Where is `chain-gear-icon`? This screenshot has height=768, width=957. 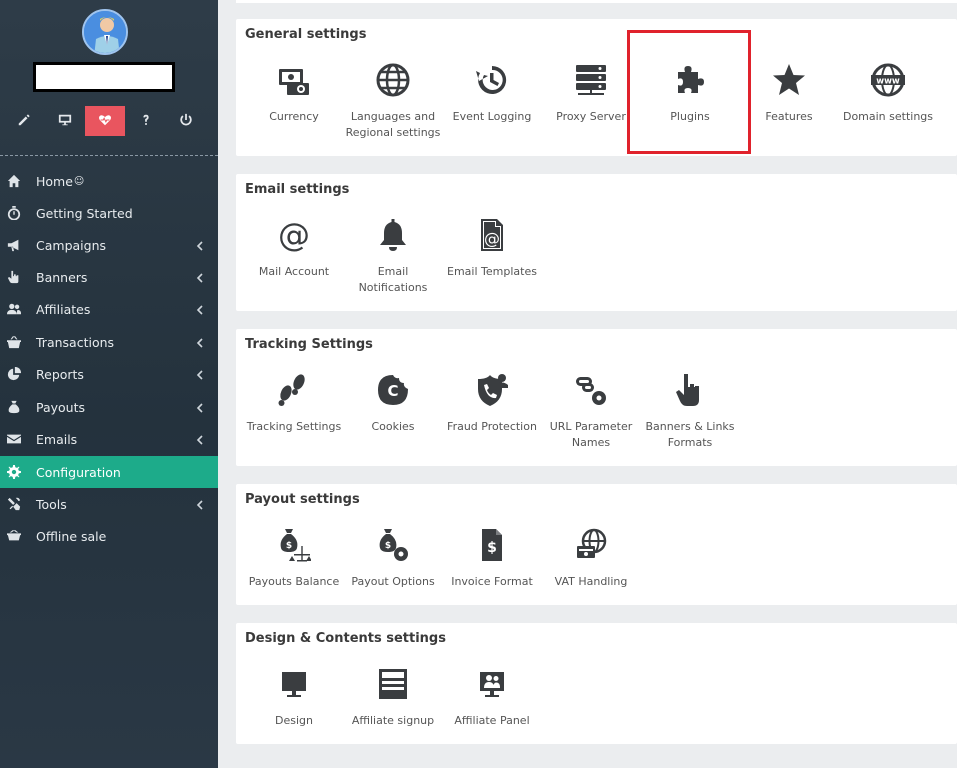
chain-gear-icon is located at coordinates (591, 390).